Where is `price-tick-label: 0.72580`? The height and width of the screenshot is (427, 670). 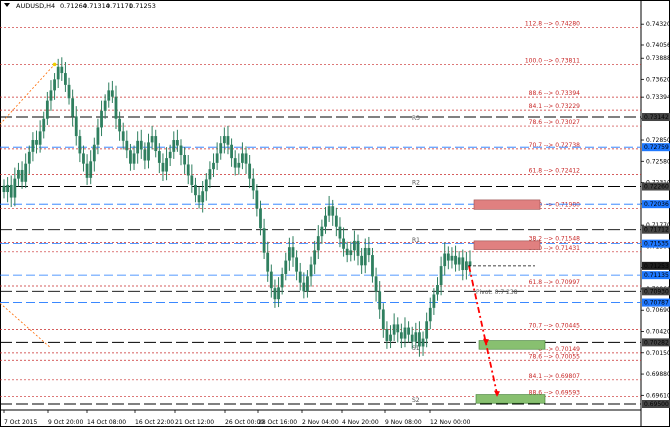 price-tick-label: 0.72580 is located at coordinates (658, 161).